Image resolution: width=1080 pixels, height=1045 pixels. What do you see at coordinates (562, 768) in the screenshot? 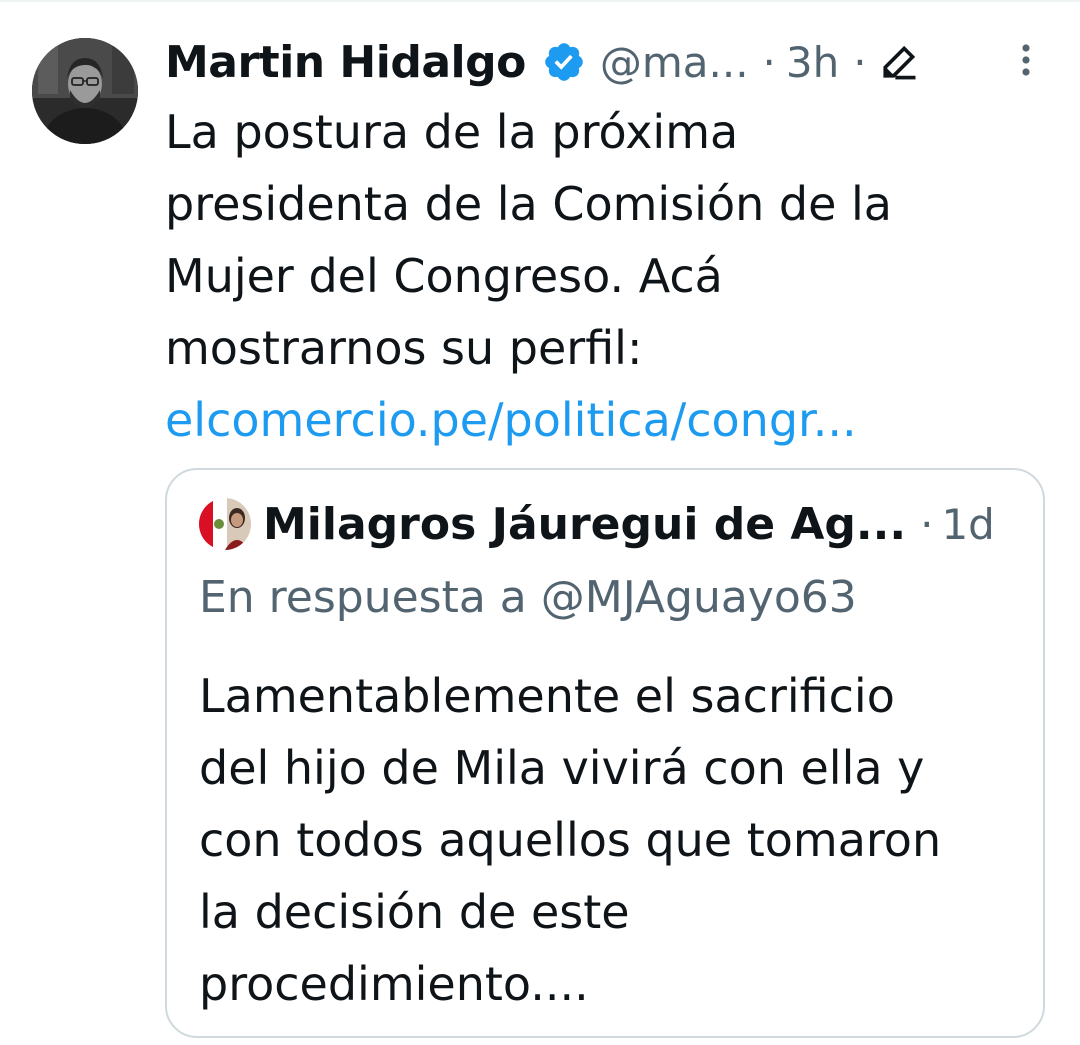
I see `quoted-text-line: del hijo de Mila vivirá con ella y` at bounding box center [562, 768].